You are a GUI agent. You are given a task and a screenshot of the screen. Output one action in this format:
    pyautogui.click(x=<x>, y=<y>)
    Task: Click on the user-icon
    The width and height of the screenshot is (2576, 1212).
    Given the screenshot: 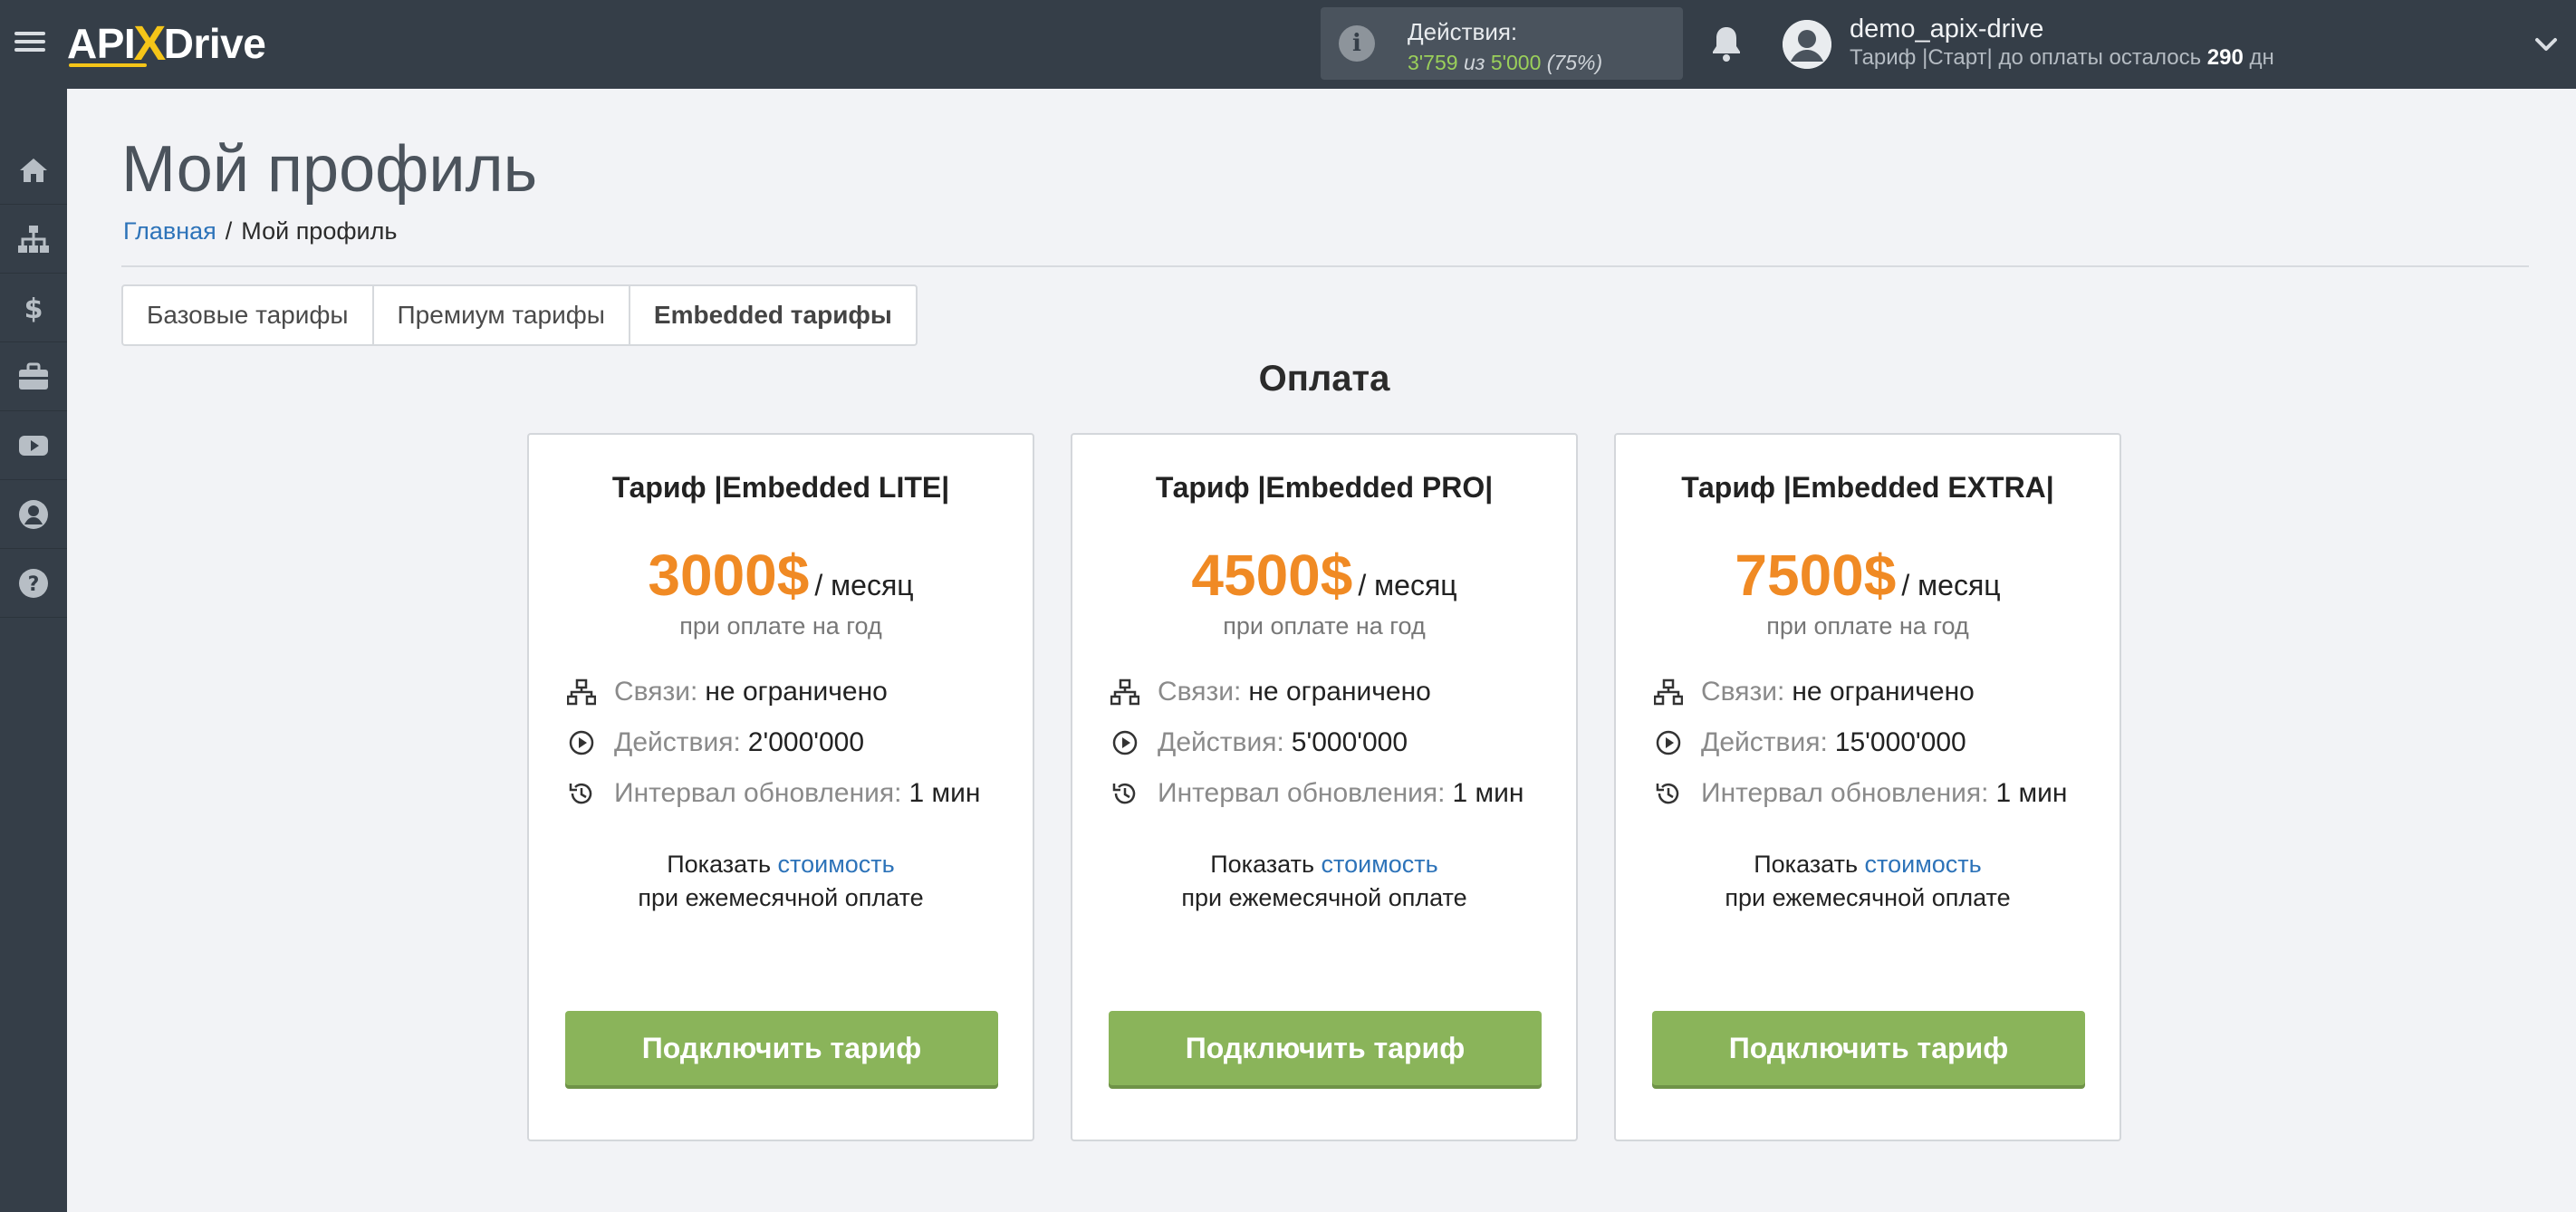 What is the action you would take?
    pyautogui.click(x=33, y=514)
    